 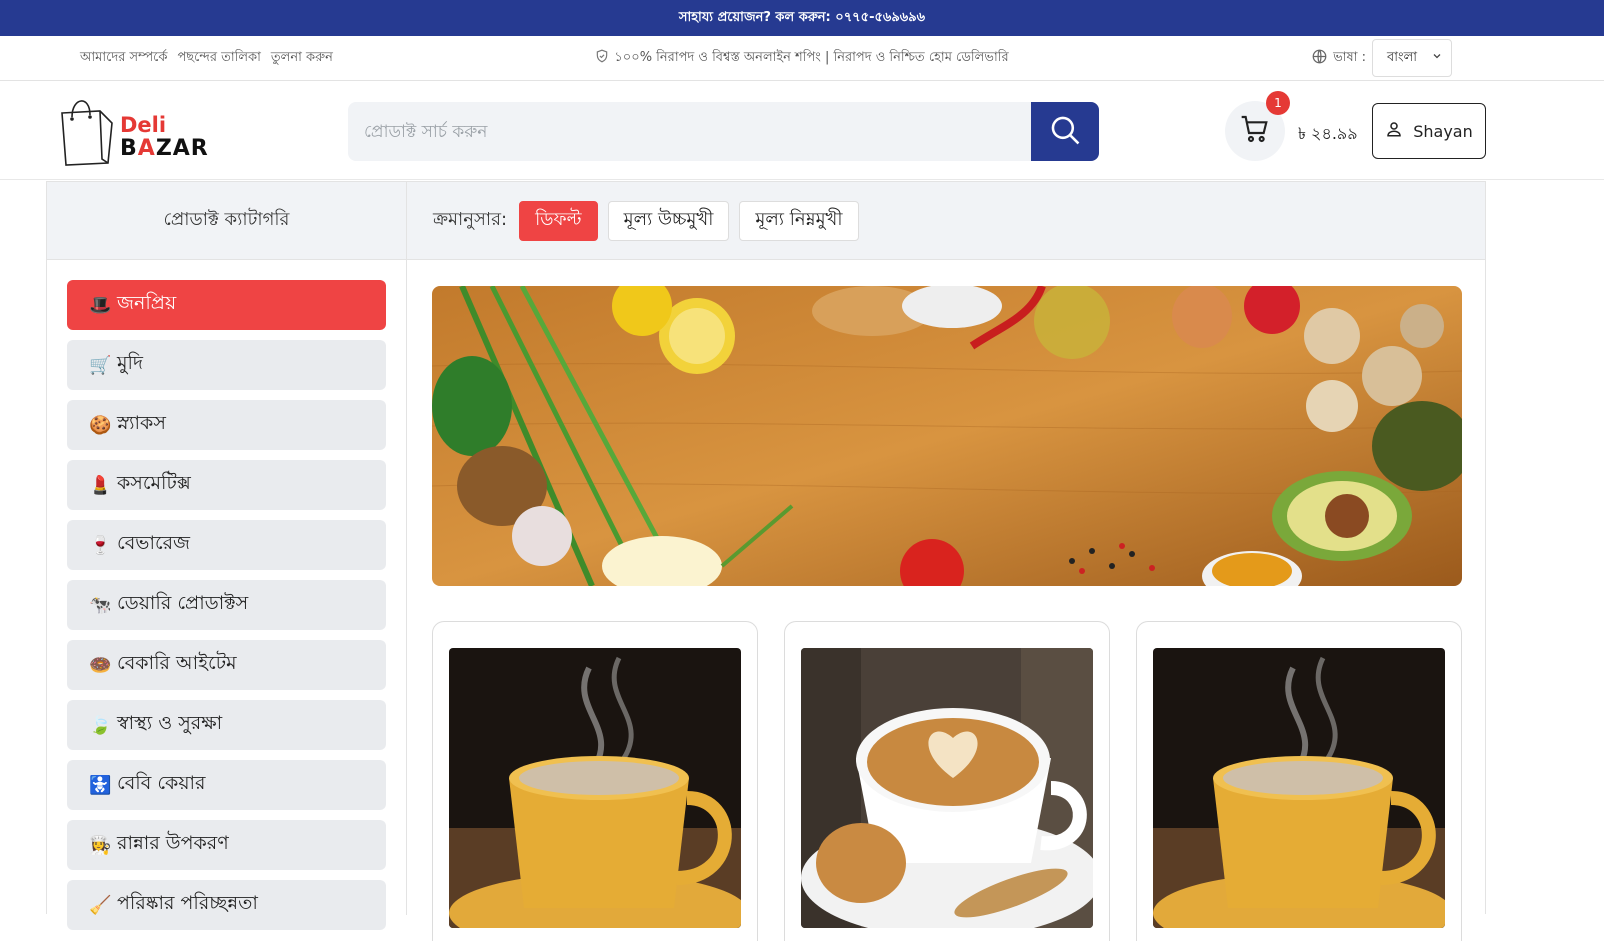 I want to click on category-item-cleaning: 🧹 পরিষ্কার পরিচ্ছন্নতা, so click(x=226, y=905).